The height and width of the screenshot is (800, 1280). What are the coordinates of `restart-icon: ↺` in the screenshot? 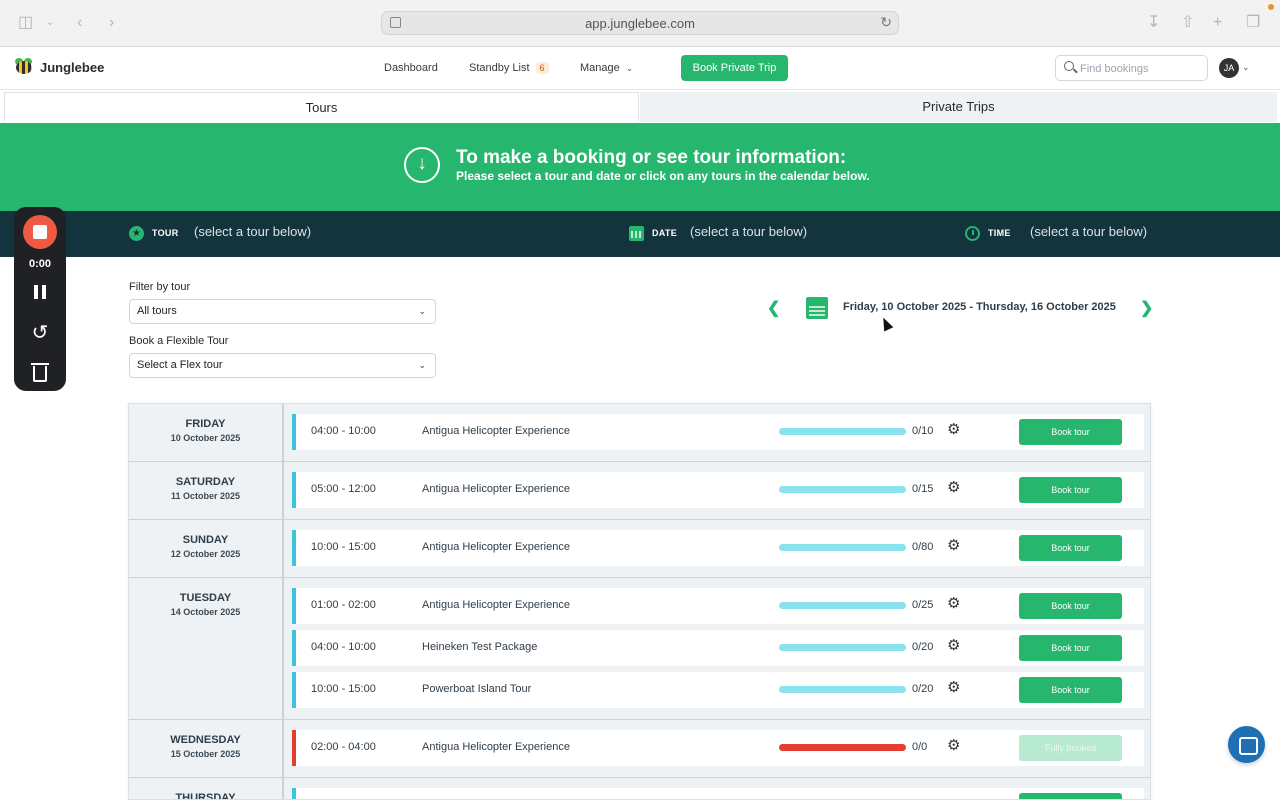 It's located at (40, 332).